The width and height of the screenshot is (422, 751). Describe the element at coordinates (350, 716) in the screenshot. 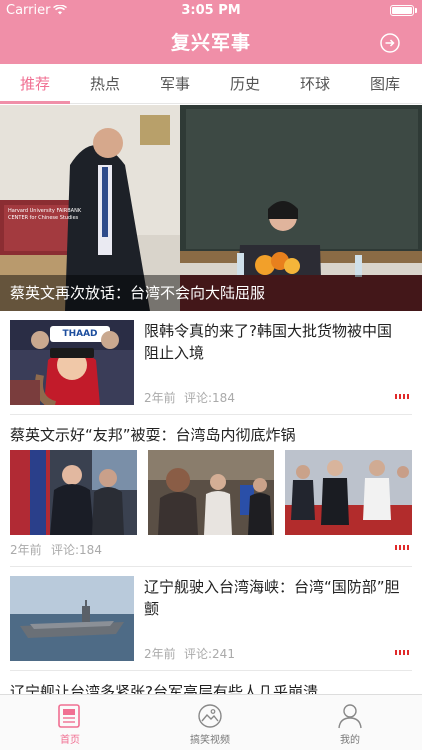

I see `person-icon` at that location.